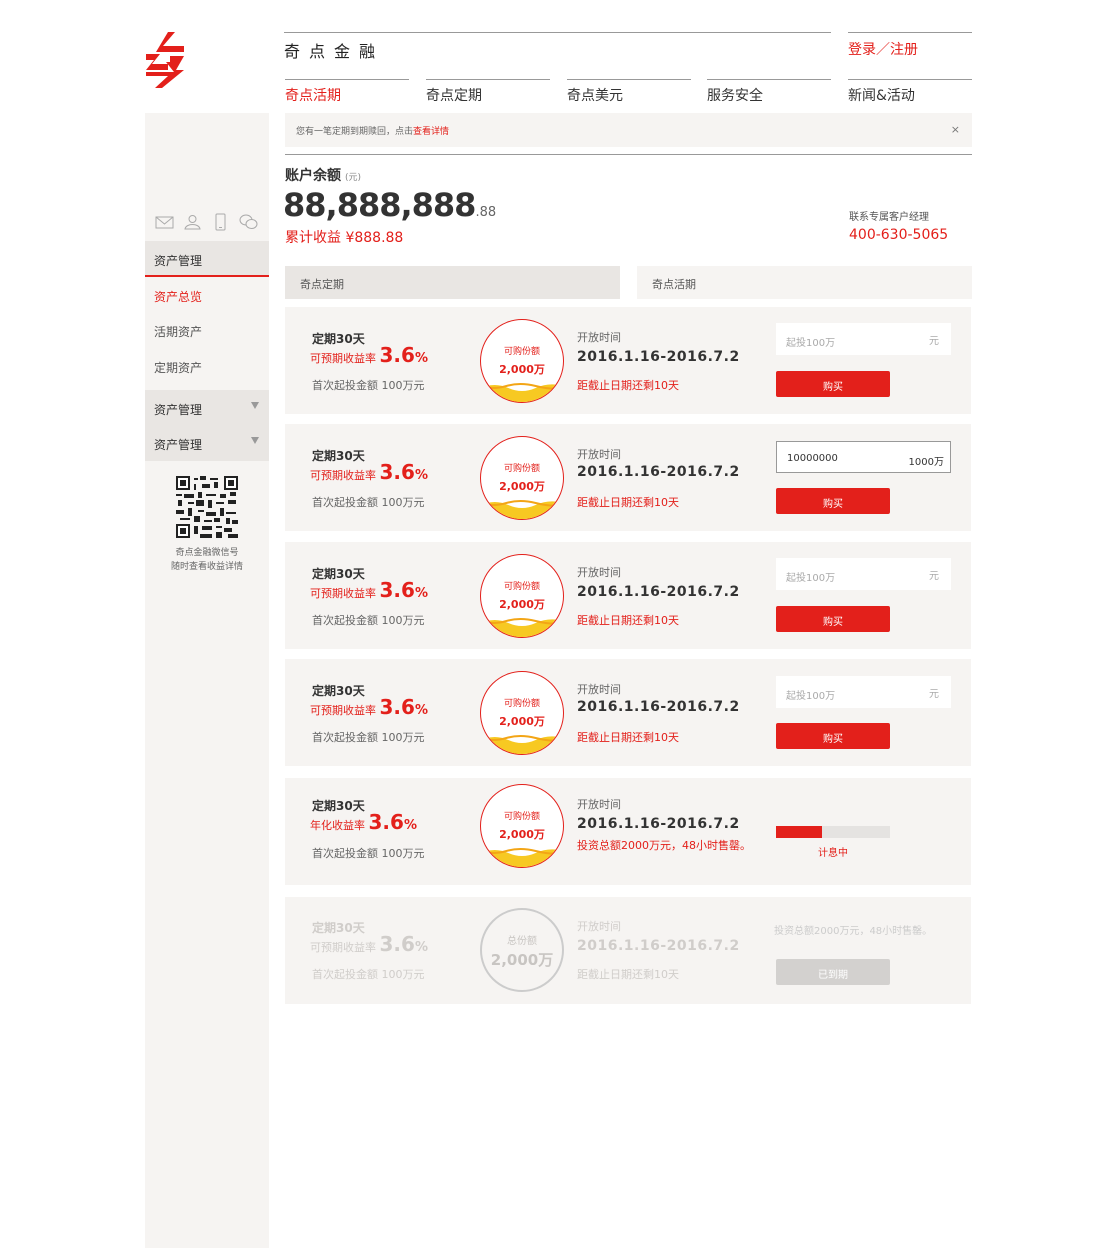 The height and width of the screenshot is (1248, 1100). What do you see at coordinates (799, 832) in the screenshot?
I see `progress-fill` at bounding box center [799, 832].